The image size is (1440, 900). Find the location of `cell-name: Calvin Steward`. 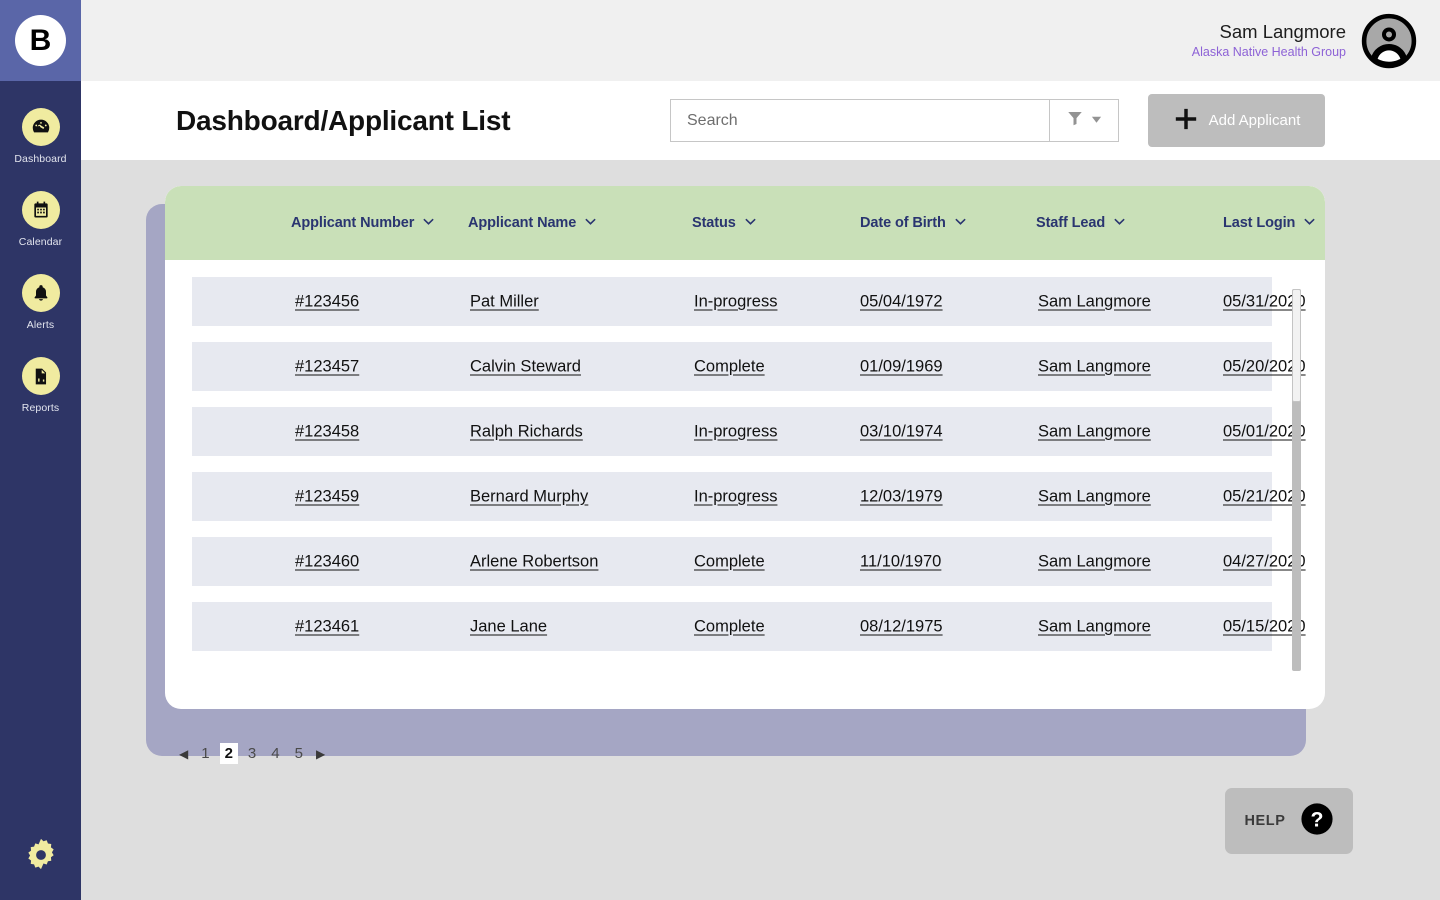

cell-name: Calvin Steward is located at coordinates (525, 366).